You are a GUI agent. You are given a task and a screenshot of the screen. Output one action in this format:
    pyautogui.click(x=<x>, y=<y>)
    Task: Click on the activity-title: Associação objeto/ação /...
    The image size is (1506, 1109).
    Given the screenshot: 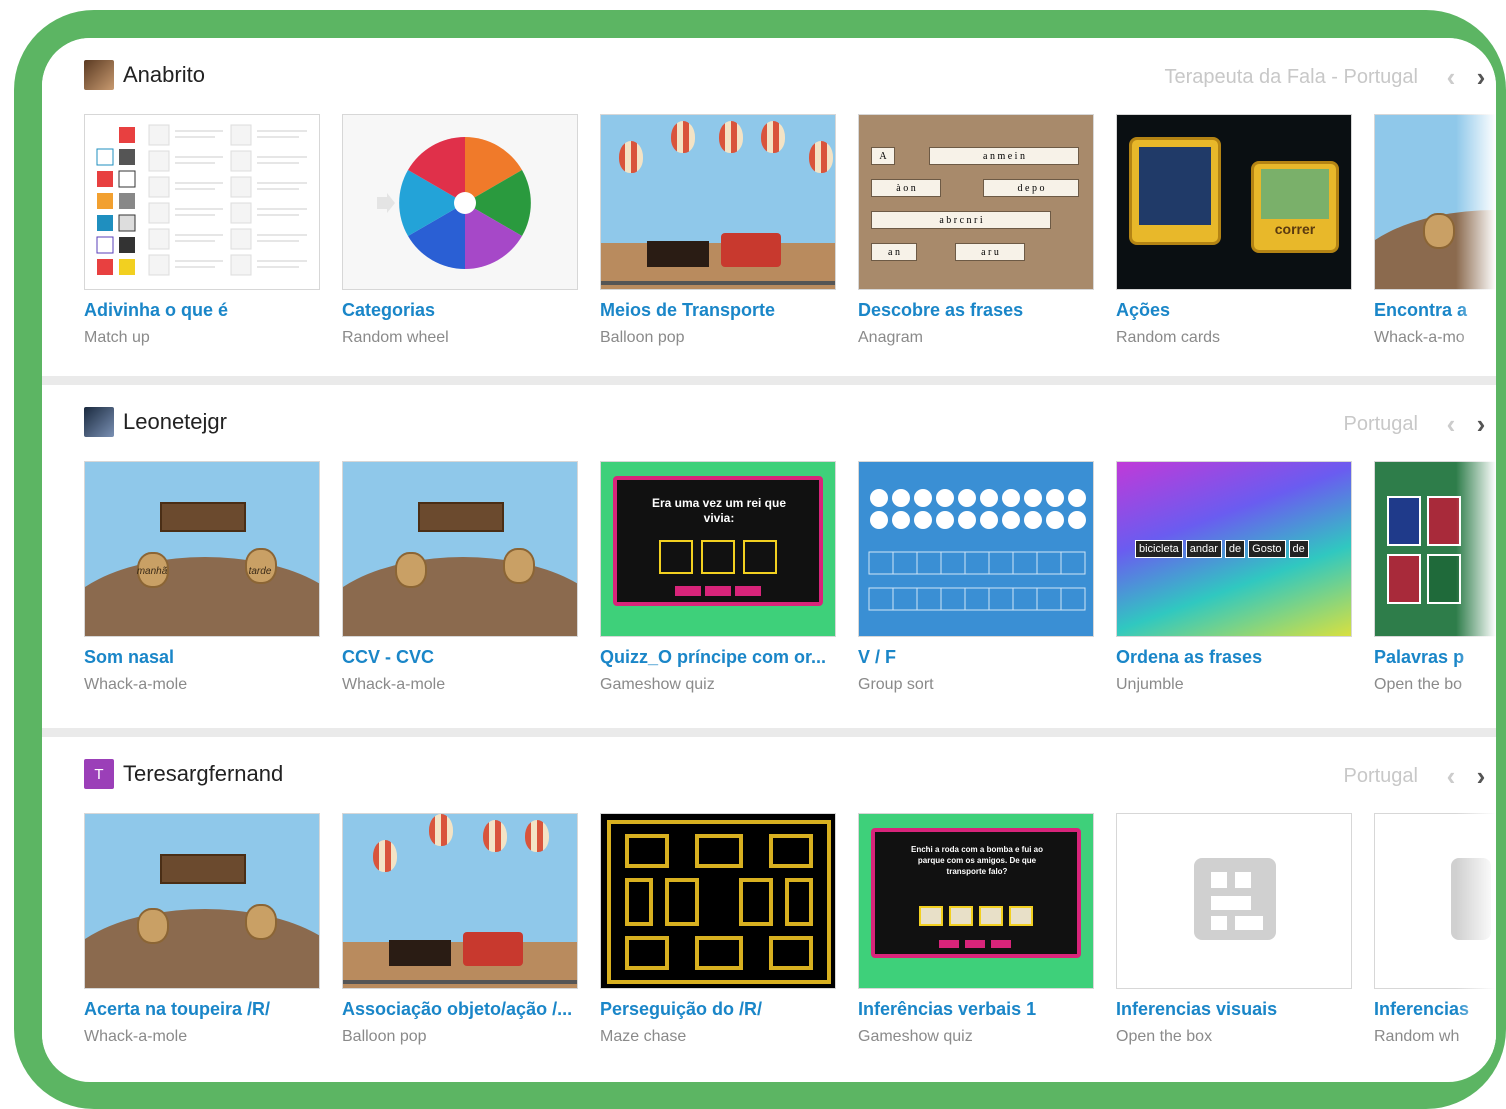 What is the action you would take?
    pyautogui.click(x=460, y=1009)
    